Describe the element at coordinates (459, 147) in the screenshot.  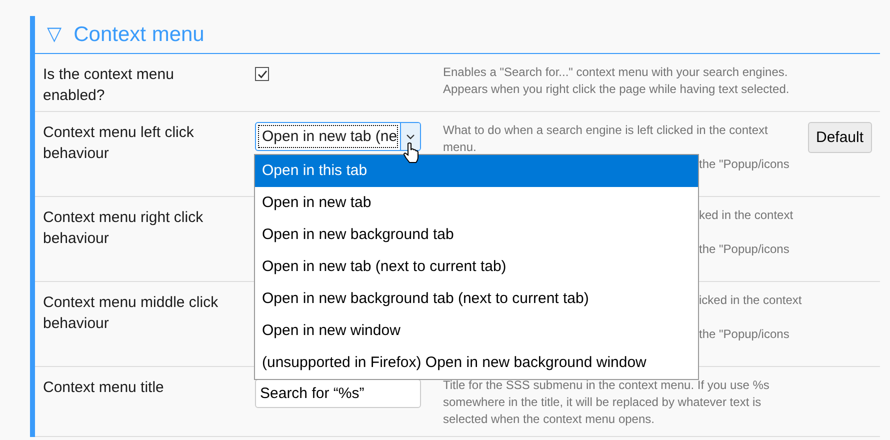
I see `setting-description: menu.` at that location.